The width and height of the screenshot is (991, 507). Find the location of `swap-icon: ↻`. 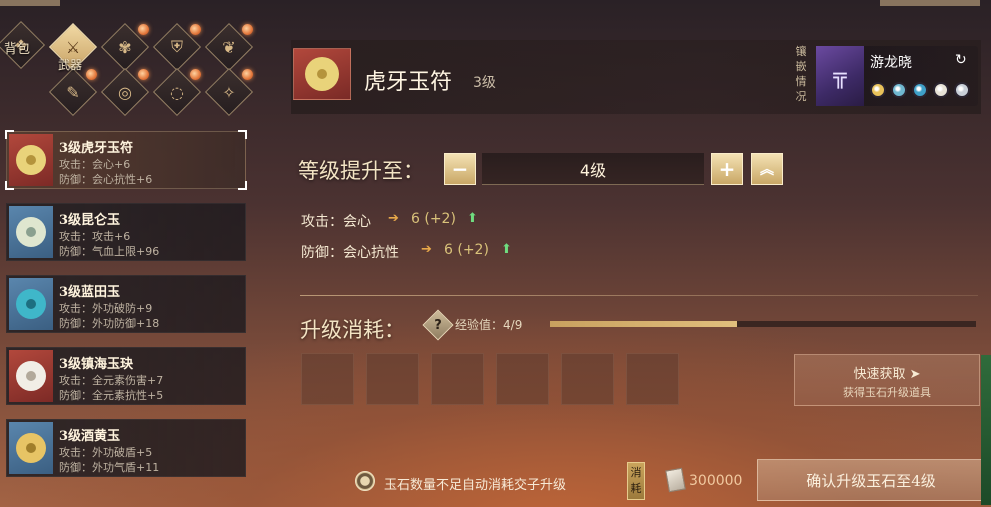

swap-icon: ↻ is located at coordinates (961, 60).